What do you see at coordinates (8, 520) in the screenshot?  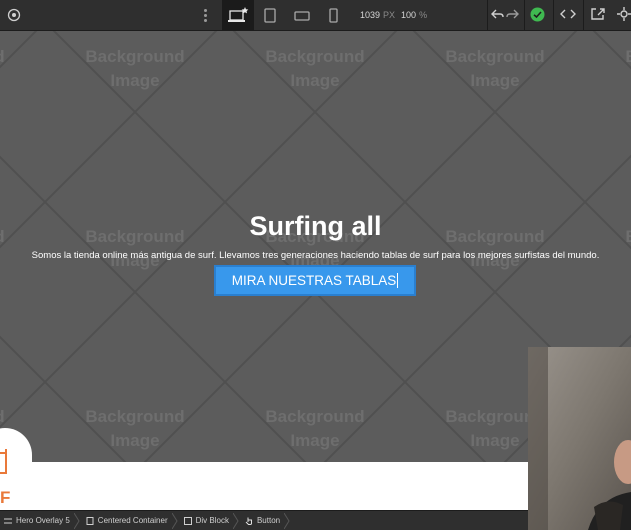 I see `section-icon` at bounding box center [8, 520].